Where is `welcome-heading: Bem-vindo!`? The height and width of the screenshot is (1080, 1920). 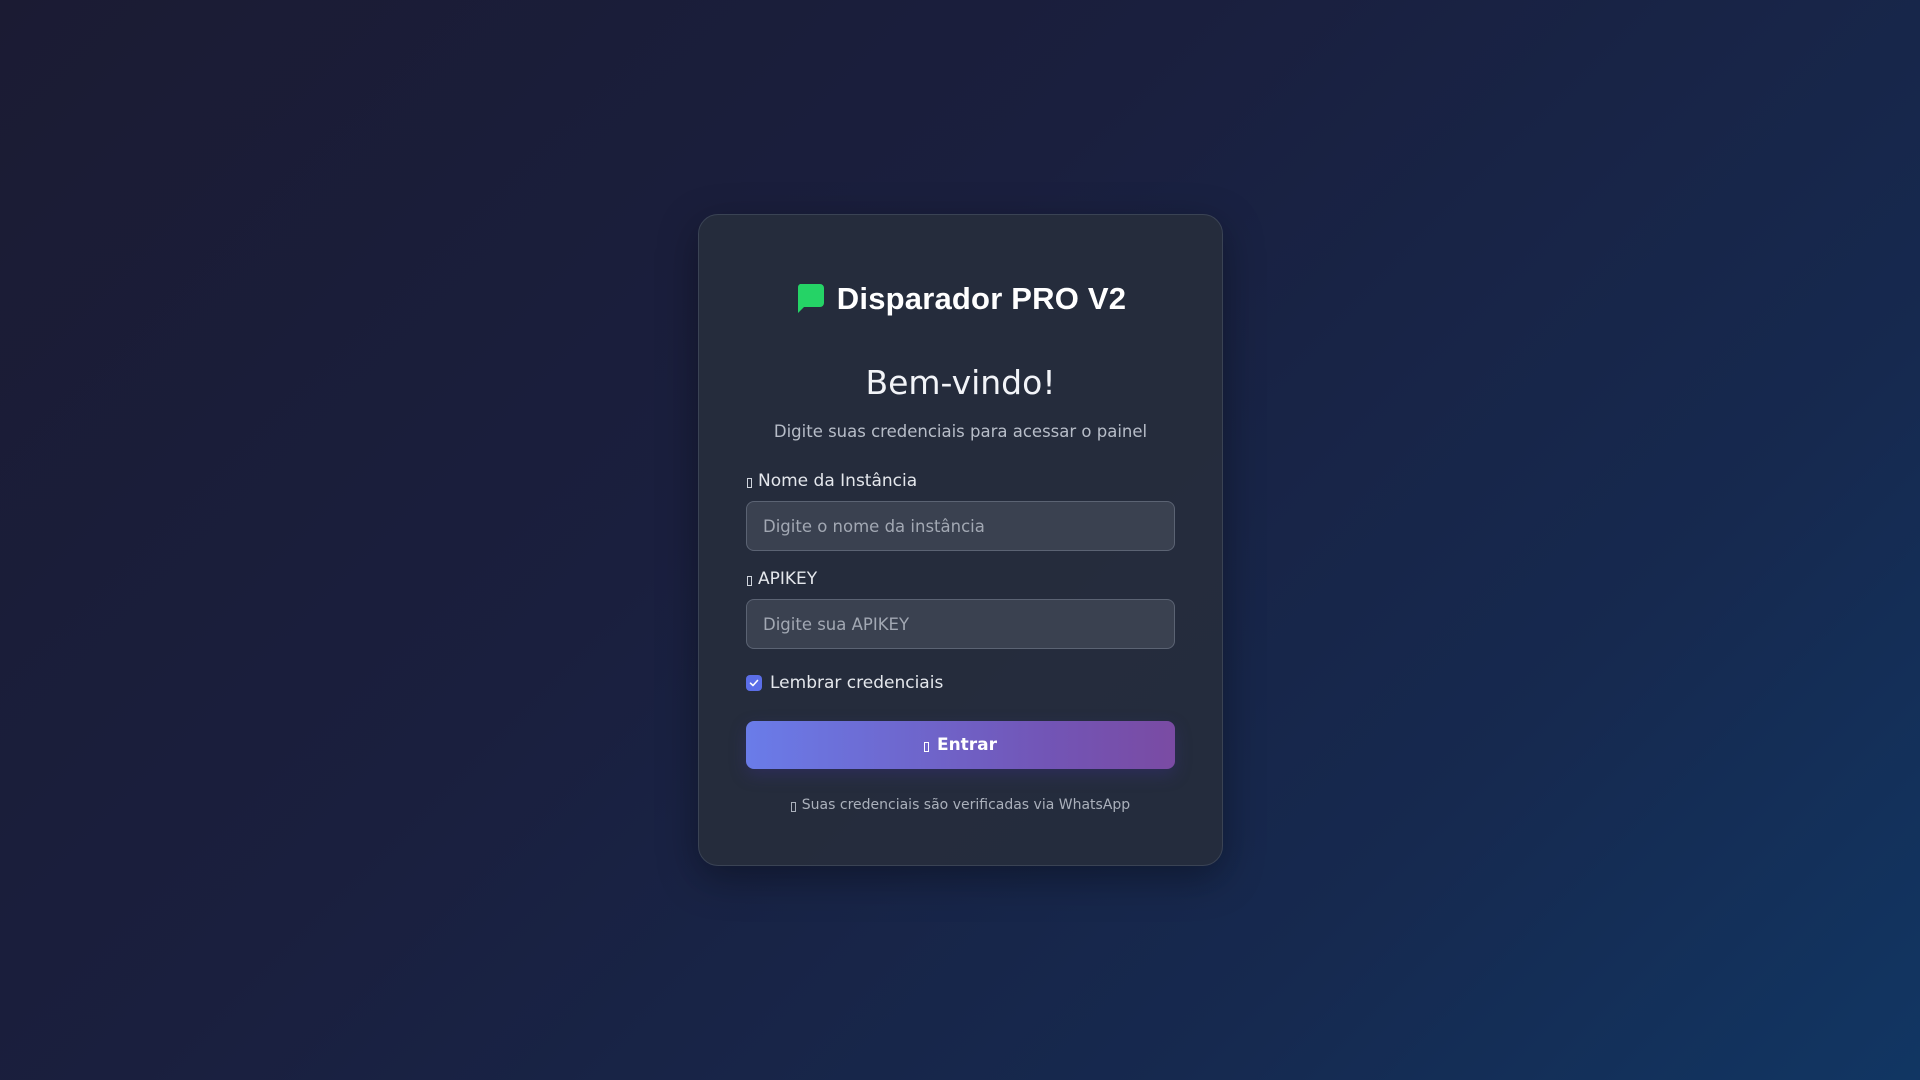 welcome-heading: Bem-vindo! is located at coordinates (960, 382).